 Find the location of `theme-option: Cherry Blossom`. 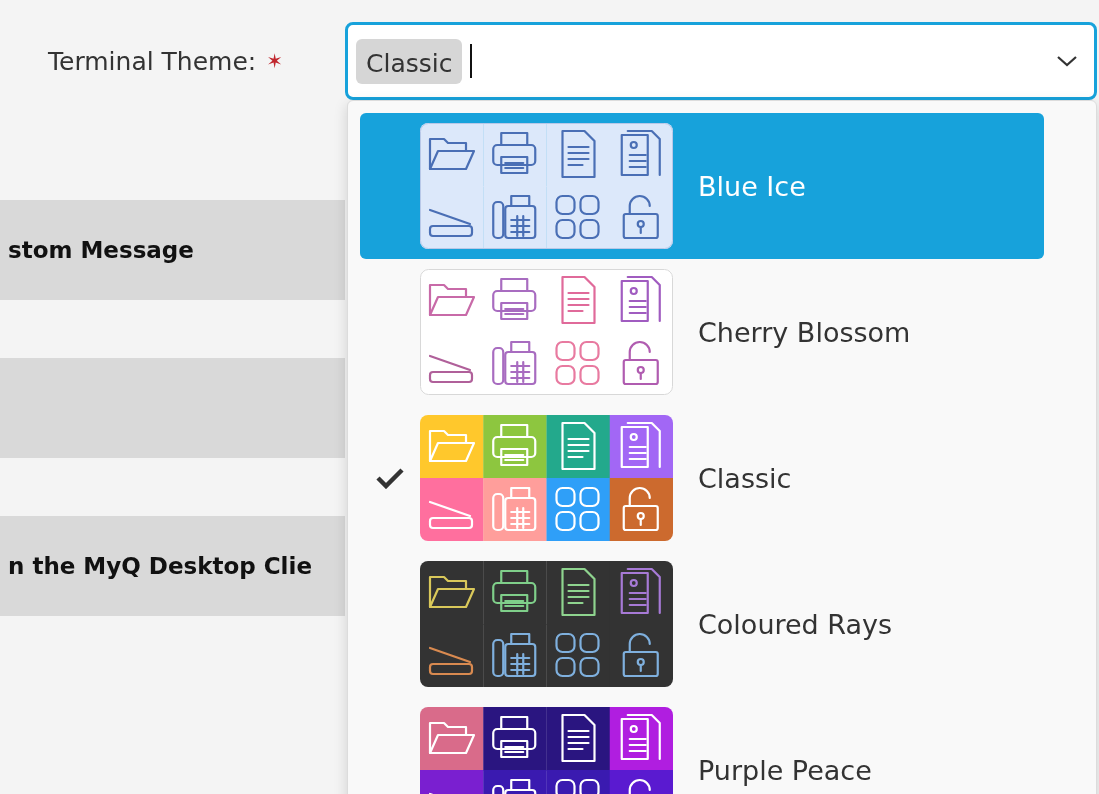

theme-option: Cherry Blossom is located at coordinates (702, 332).